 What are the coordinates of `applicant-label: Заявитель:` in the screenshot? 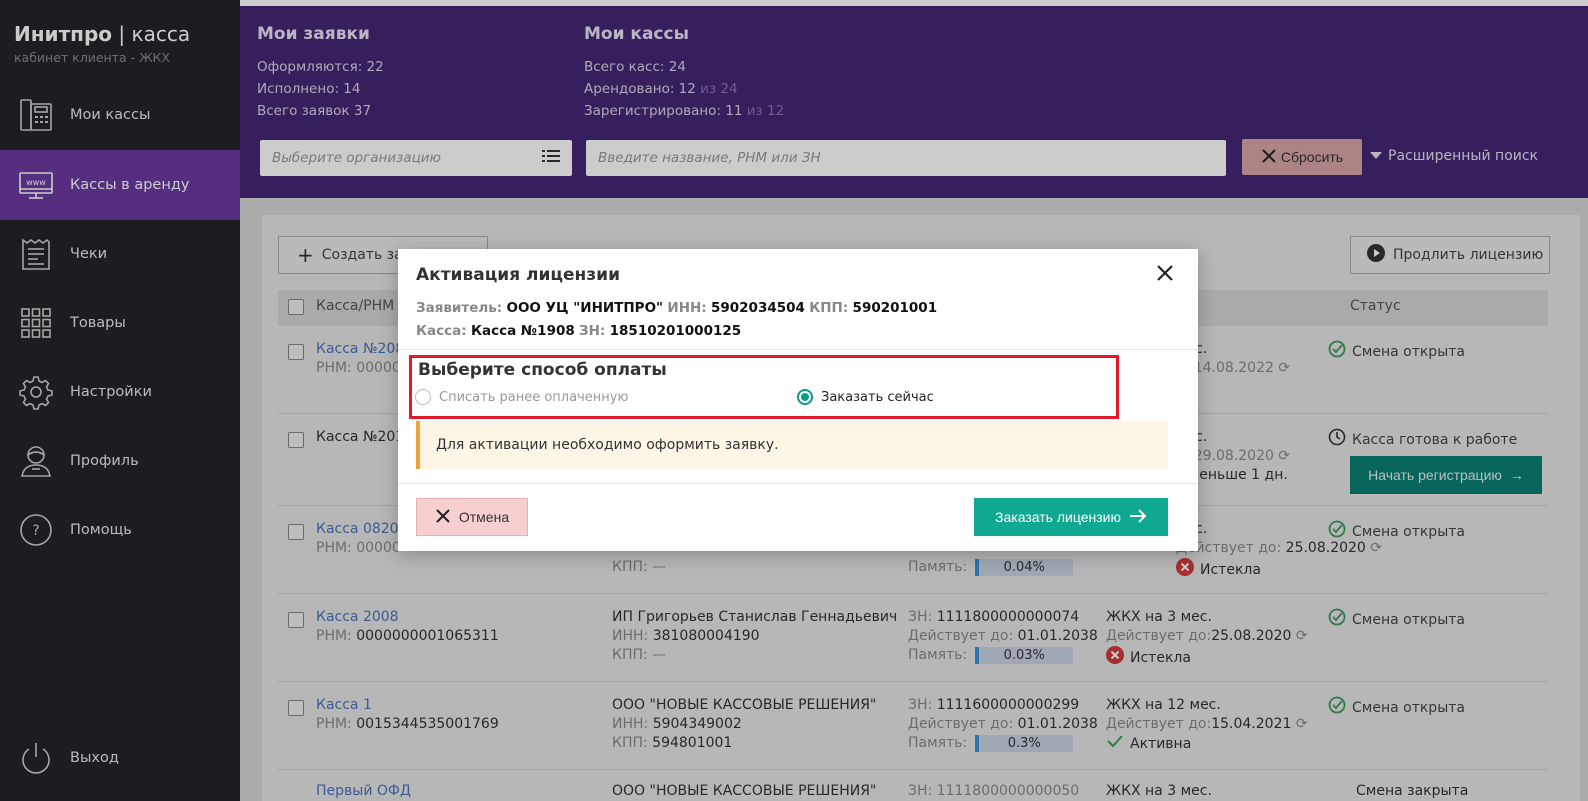 It's located at (459, 308).